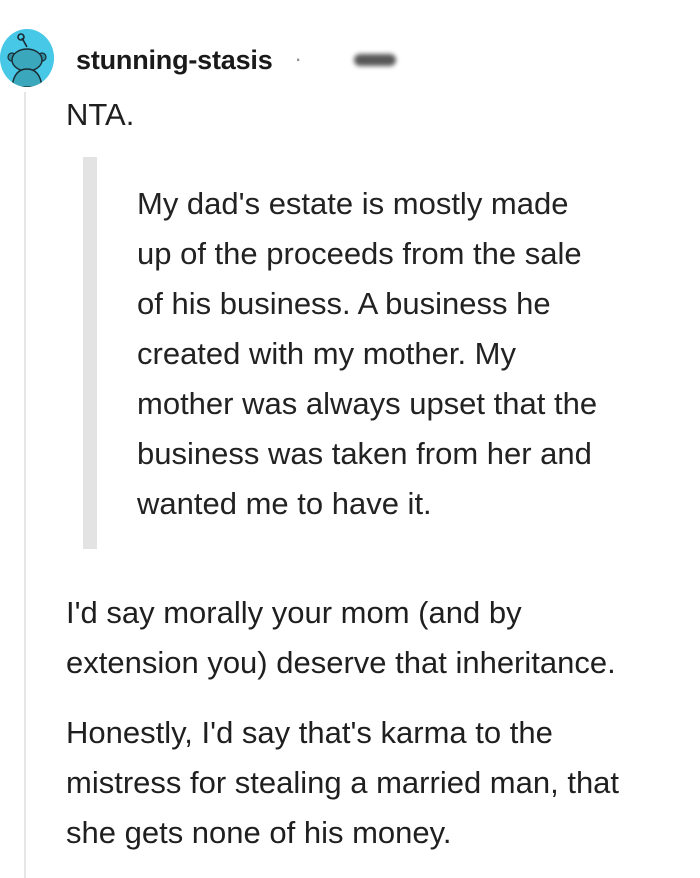  What do you see at coordinates (327, 353) in the screenshot?
I see `quote-line: created with my mother. My` at bounding box center [327, 353].